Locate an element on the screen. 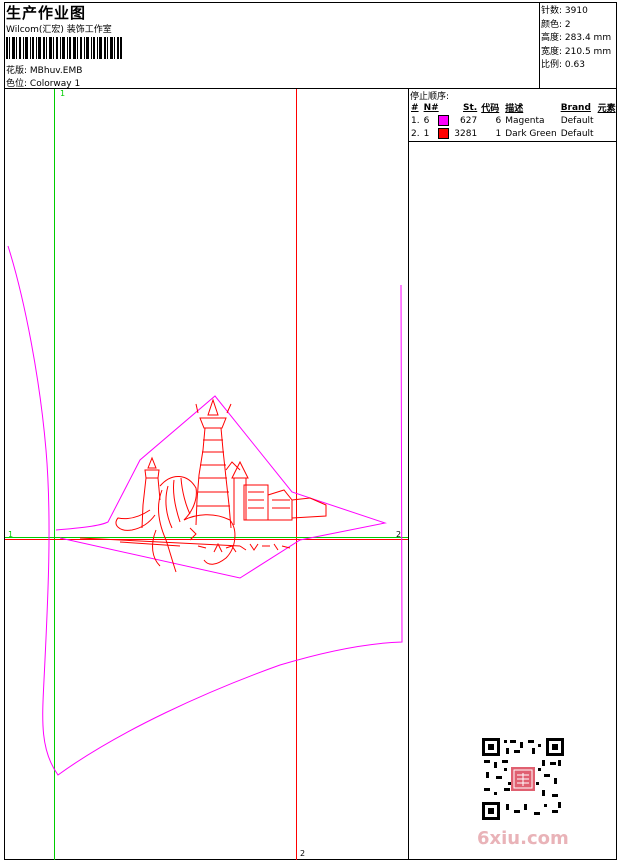 This screenshot has height=860, width=620. design-line: 花版: MBhuv.EMB is located at coordinates (44, 69).